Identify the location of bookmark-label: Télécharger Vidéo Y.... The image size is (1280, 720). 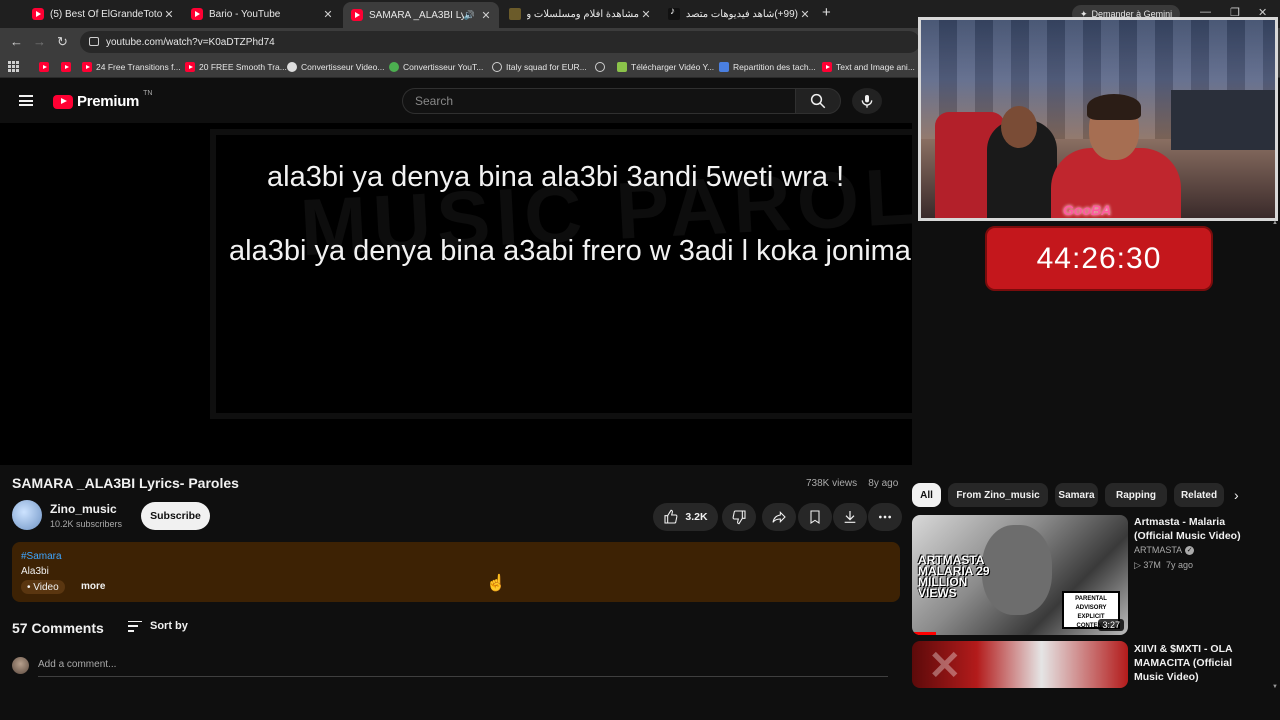
(673, 67).